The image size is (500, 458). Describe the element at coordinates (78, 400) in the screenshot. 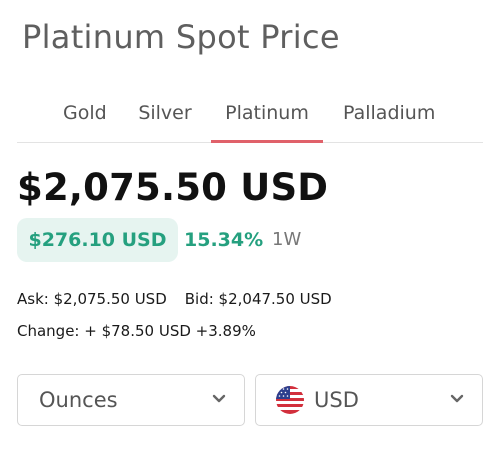

I see `units-select-value: Ounces` at that location.